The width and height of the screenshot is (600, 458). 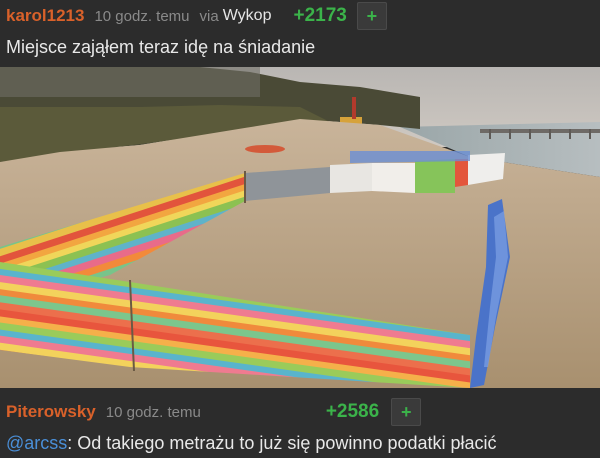 I want to click on vote-count: +2586, so click(x=352, y=411).